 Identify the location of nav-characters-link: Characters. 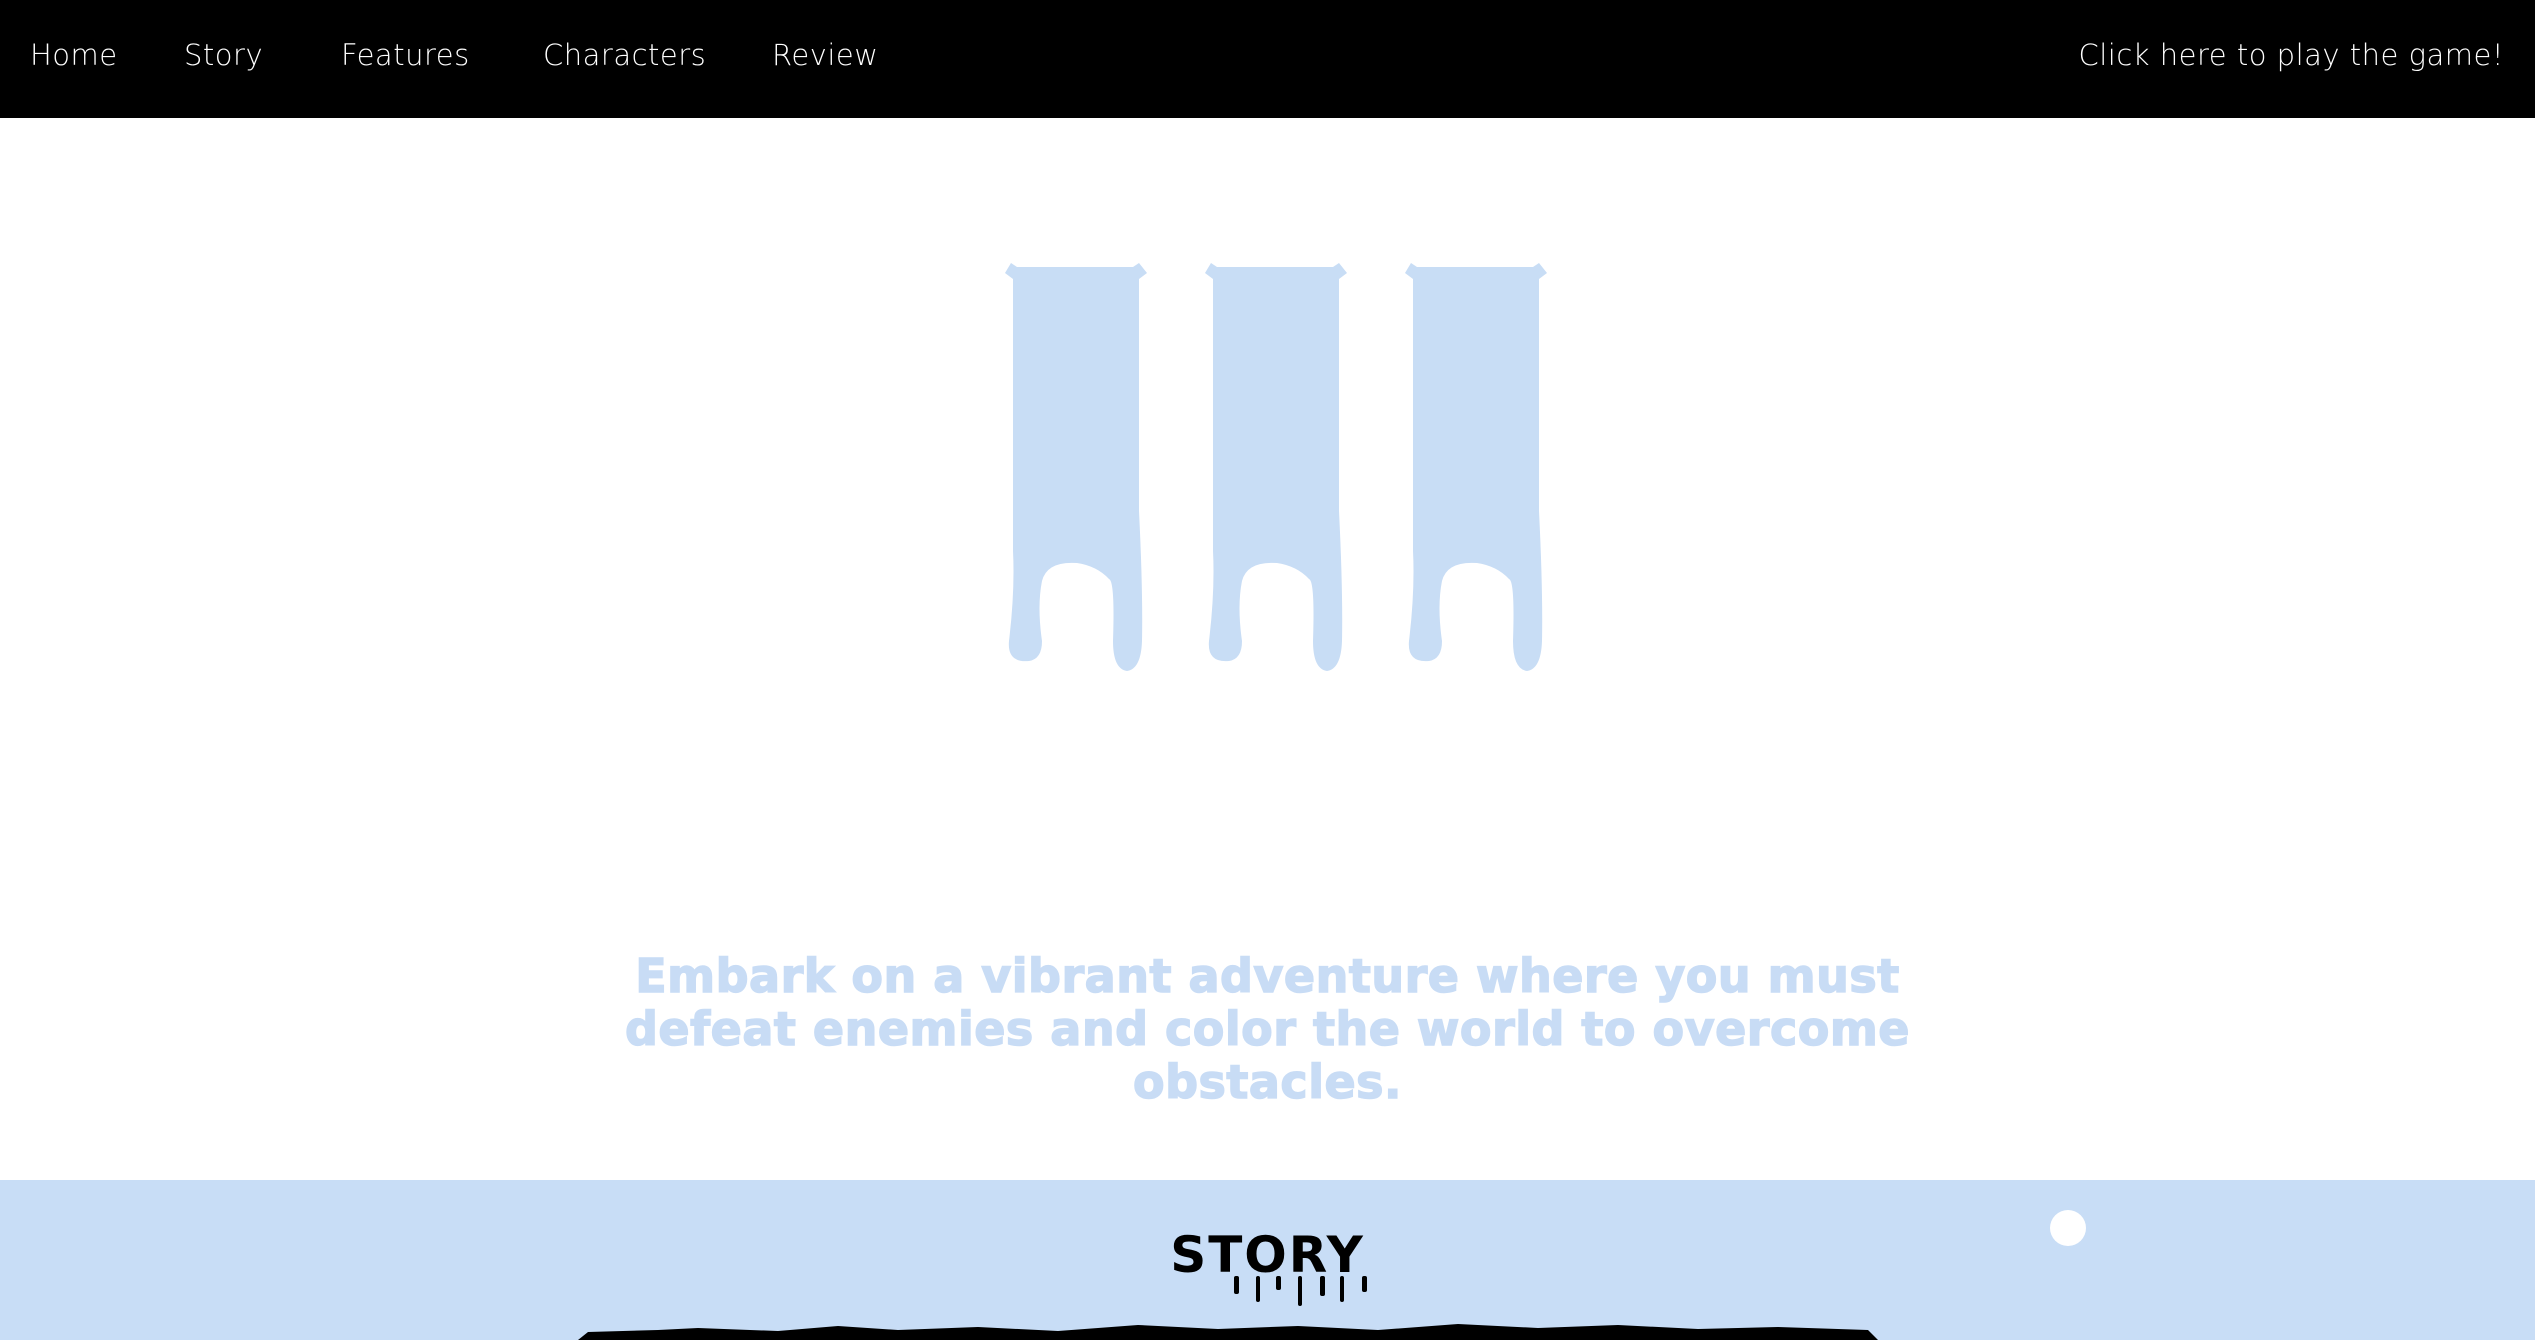
(624, 55).